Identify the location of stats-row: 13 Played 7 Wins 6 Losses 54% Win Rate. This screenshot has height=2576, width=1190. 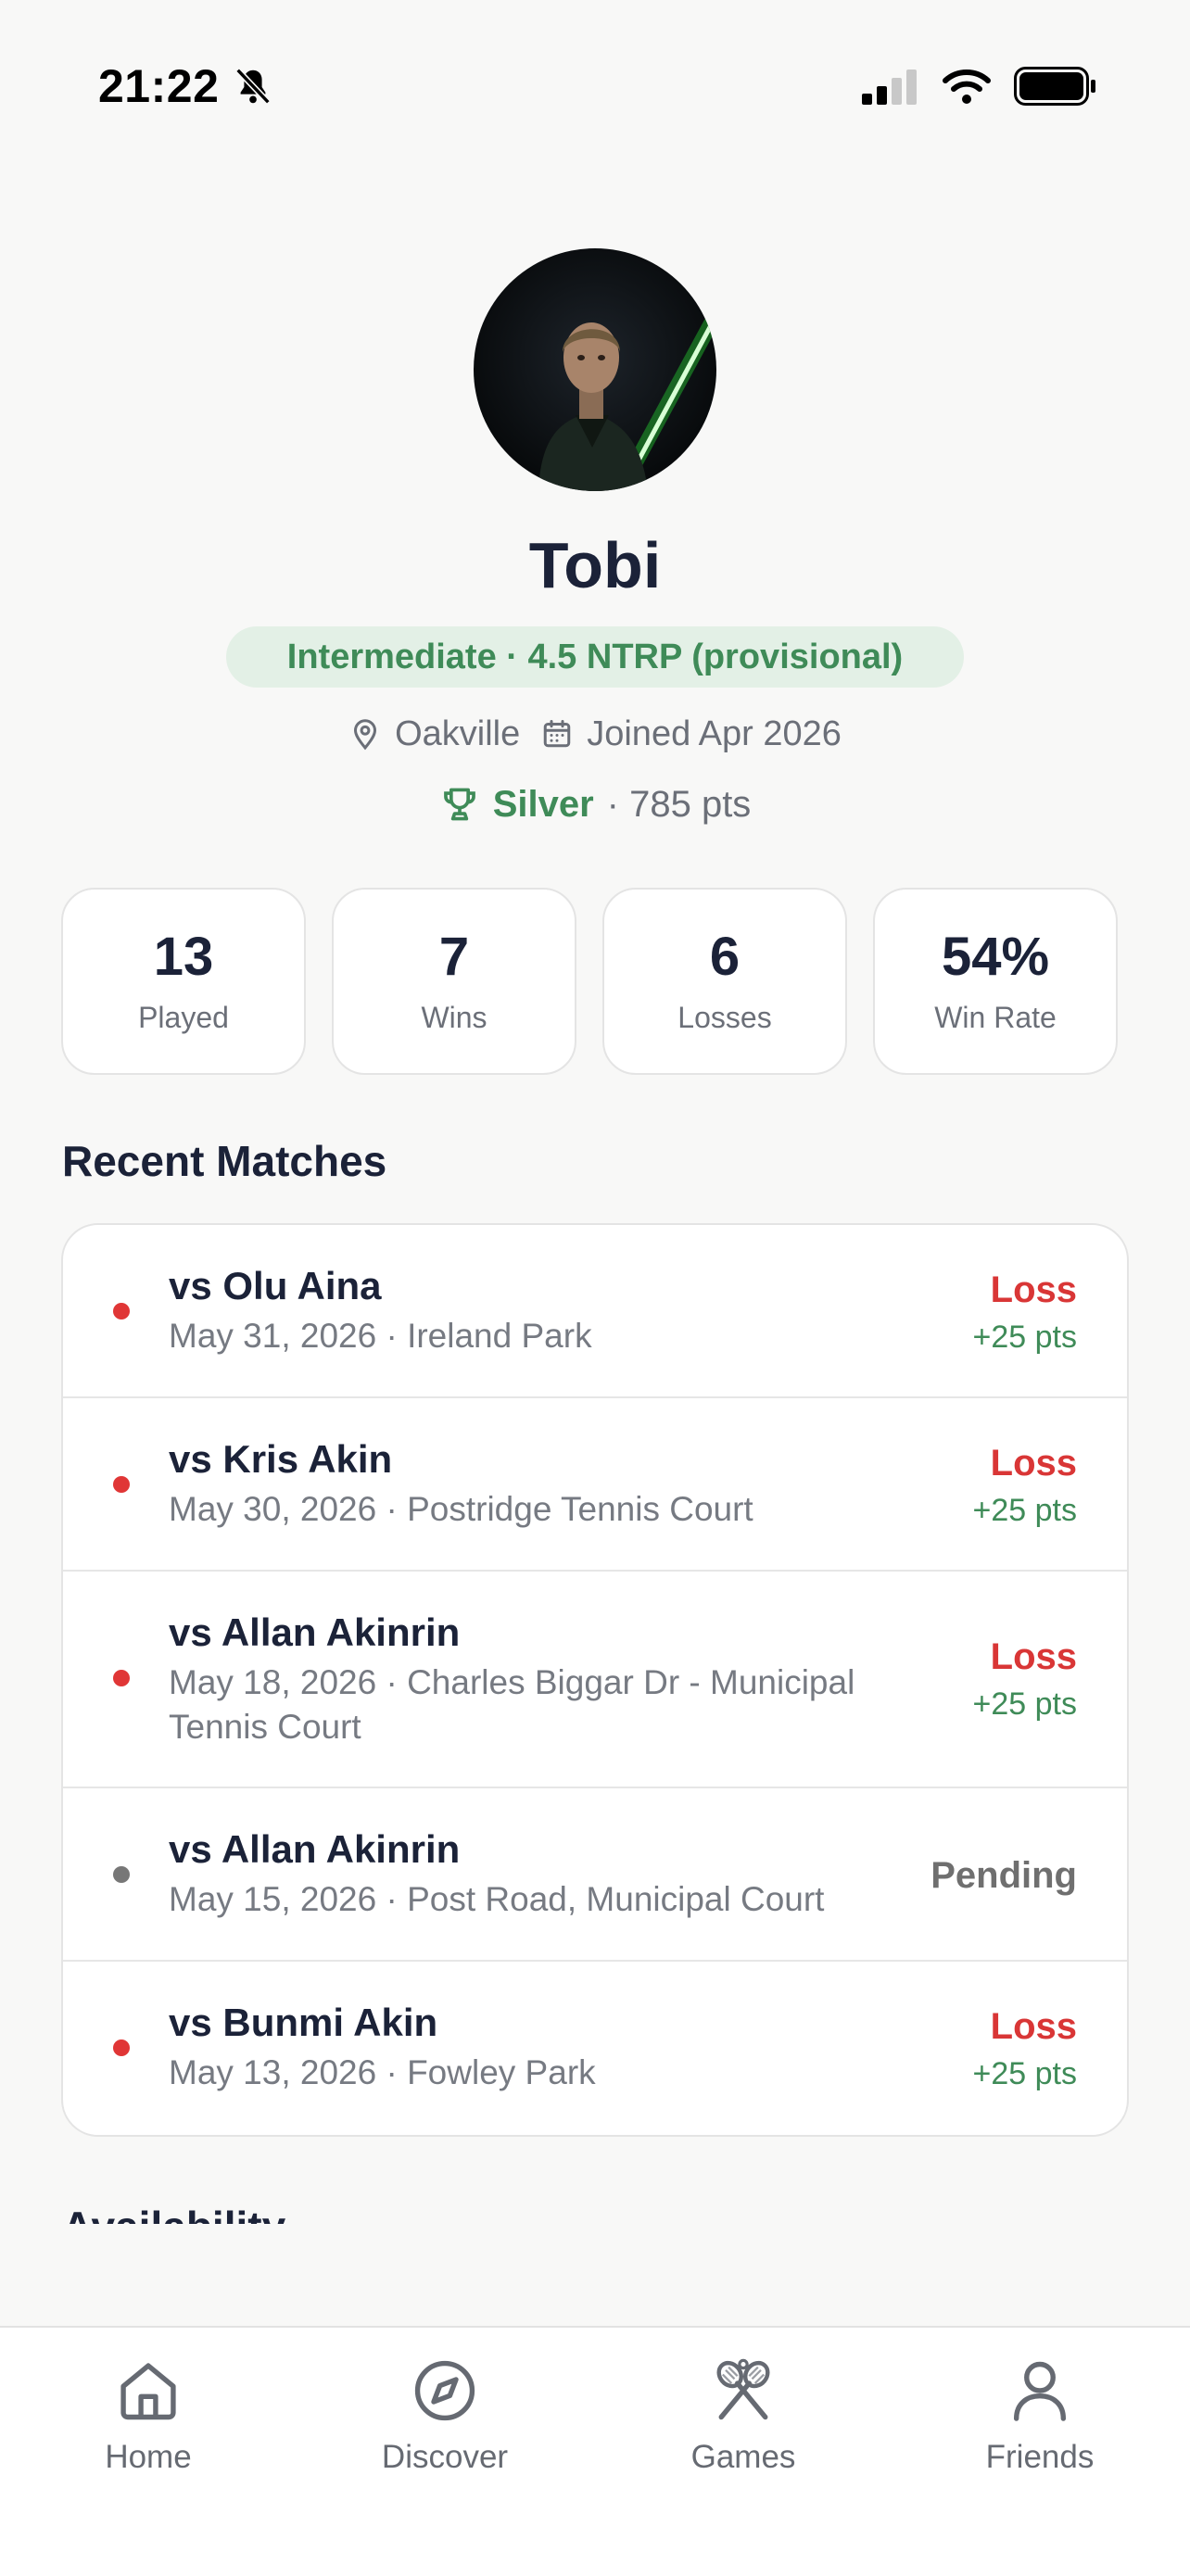
(589, 982).